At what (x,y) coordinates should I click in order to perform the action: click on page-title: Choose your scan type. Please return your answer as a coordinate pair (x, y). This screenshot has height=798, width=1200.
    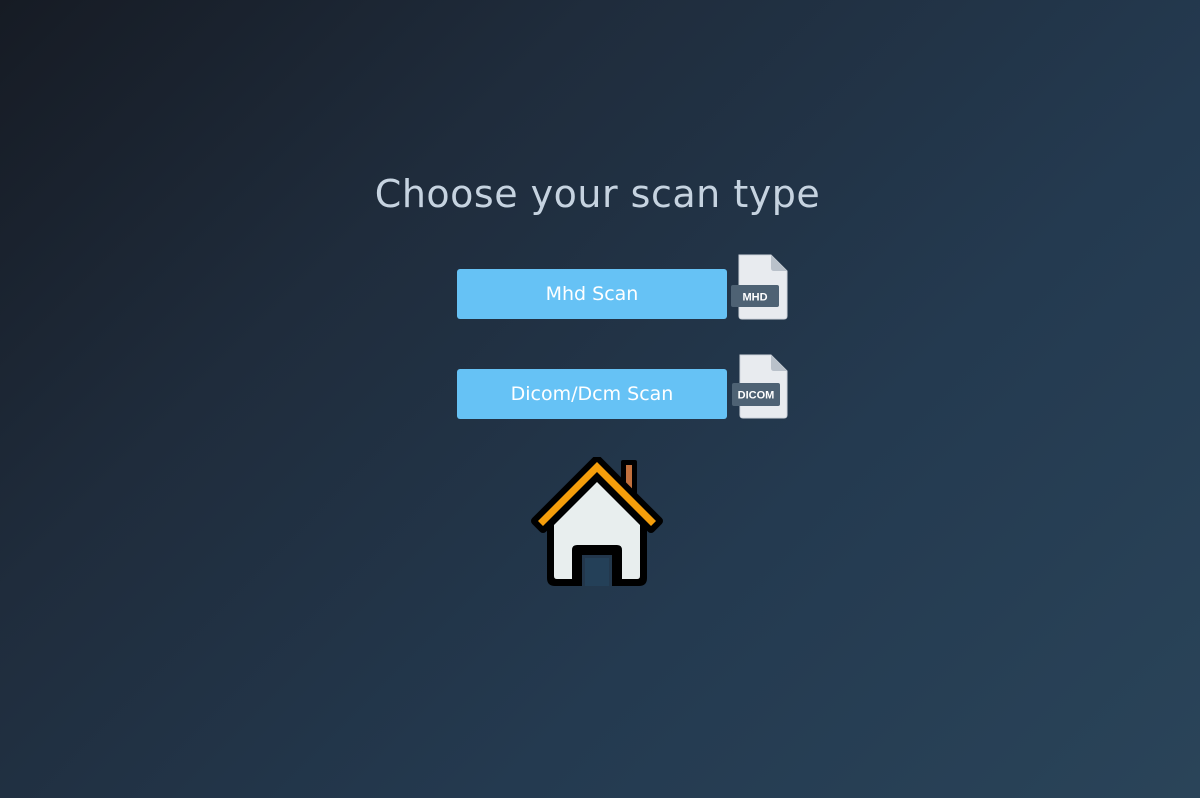
    Looking at the image, I should click on (597, 194).